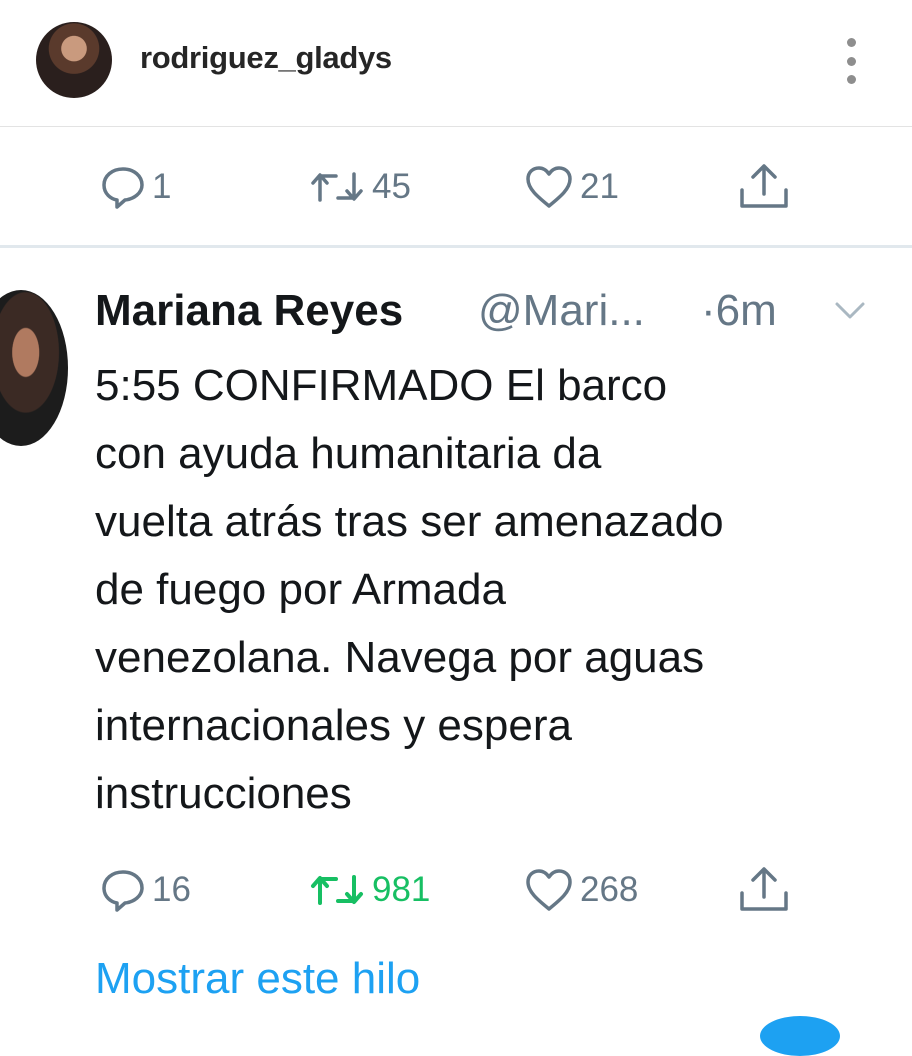 This screenshot has height=1056, width=912. I want to click on like-button: 21, so click(571, 187).